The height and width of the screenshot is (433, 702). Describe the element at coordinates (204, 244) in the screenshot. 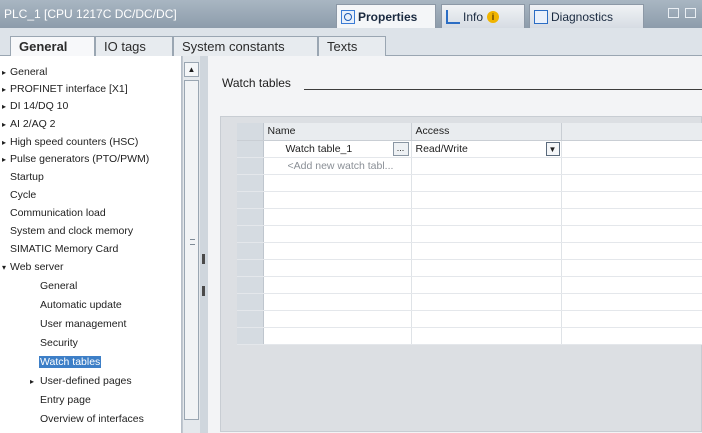

I see `panel-splitter` at that location.